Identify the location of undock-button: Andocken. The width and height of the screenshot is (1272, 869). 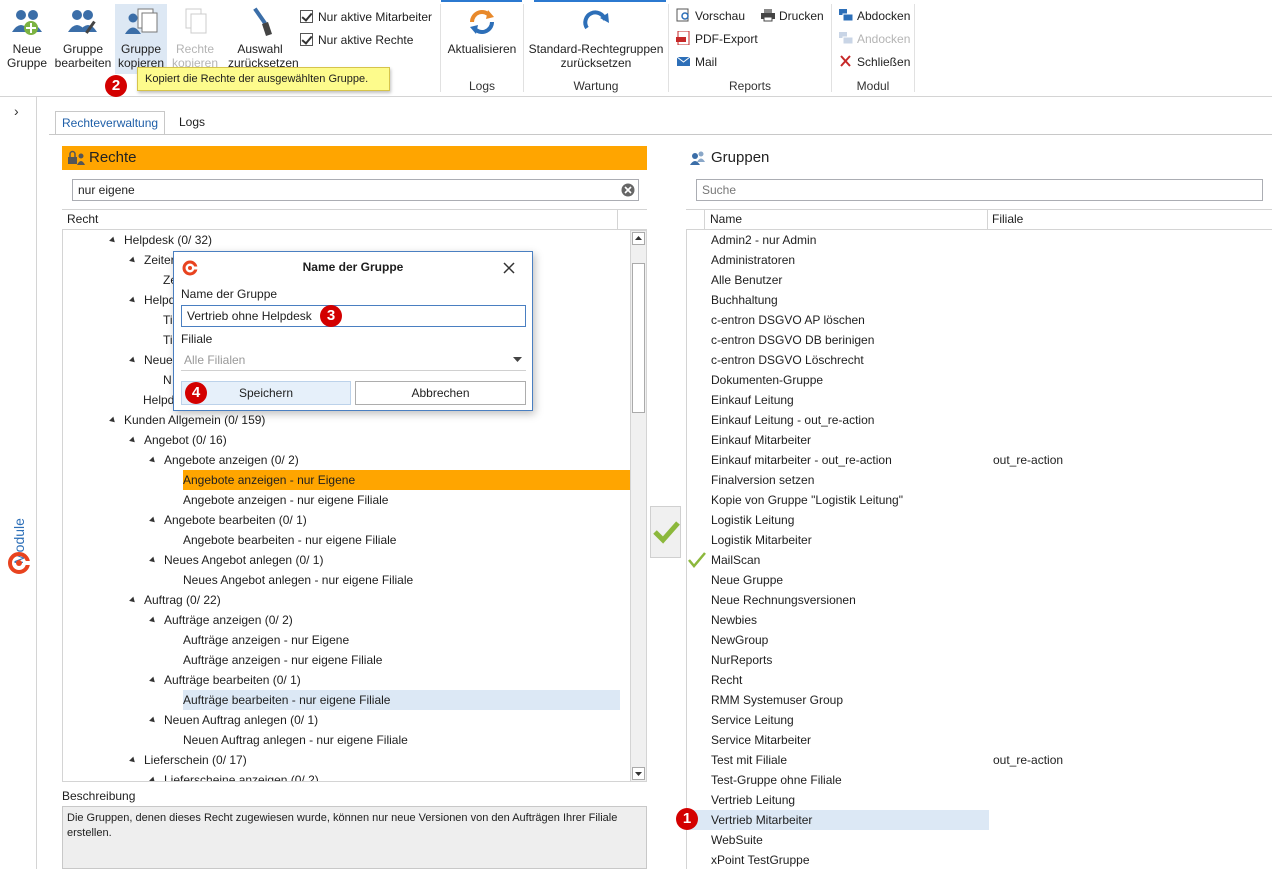
(874, 39).